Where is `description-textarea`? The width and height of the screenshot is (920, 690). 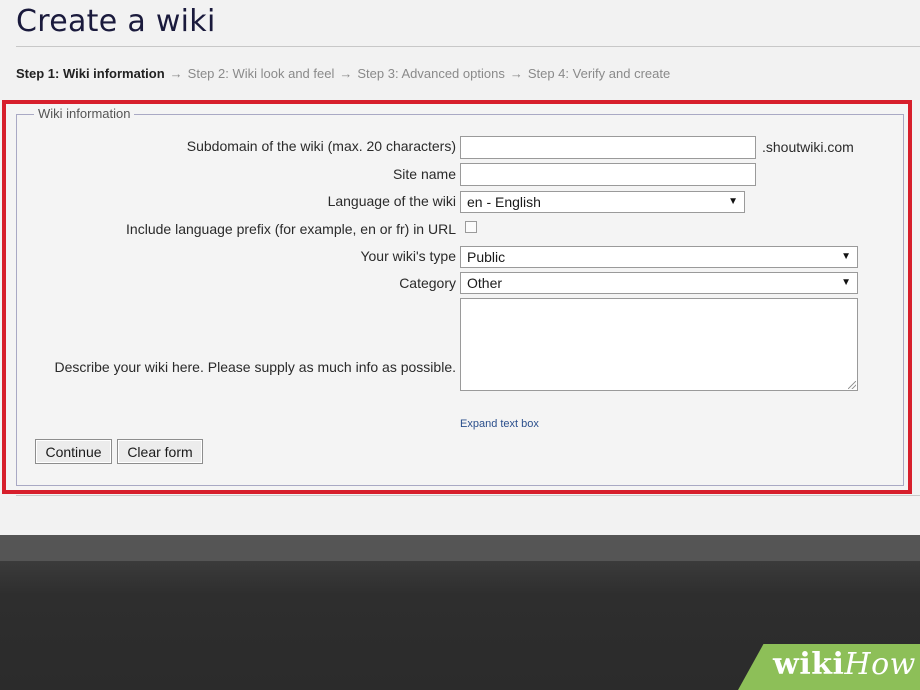
description-textarea is located at coordinates (659, 344).